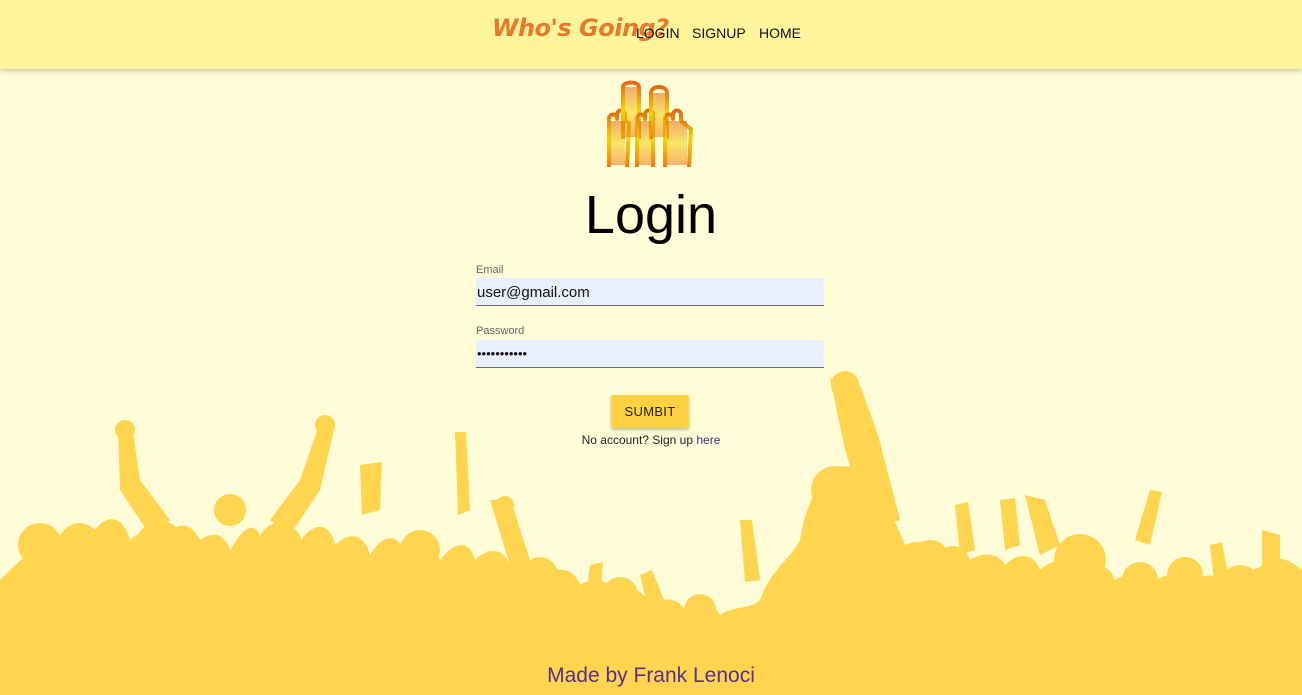 This screenshot has width=1302, height=695. I want to click on password-value: •••••••••••, so click(502, 353).